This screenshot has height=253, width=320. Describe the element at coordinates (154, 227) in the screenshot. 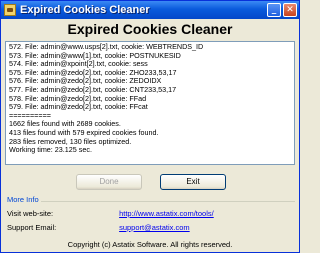

I see `email-link: support@astatix.com` at that location.